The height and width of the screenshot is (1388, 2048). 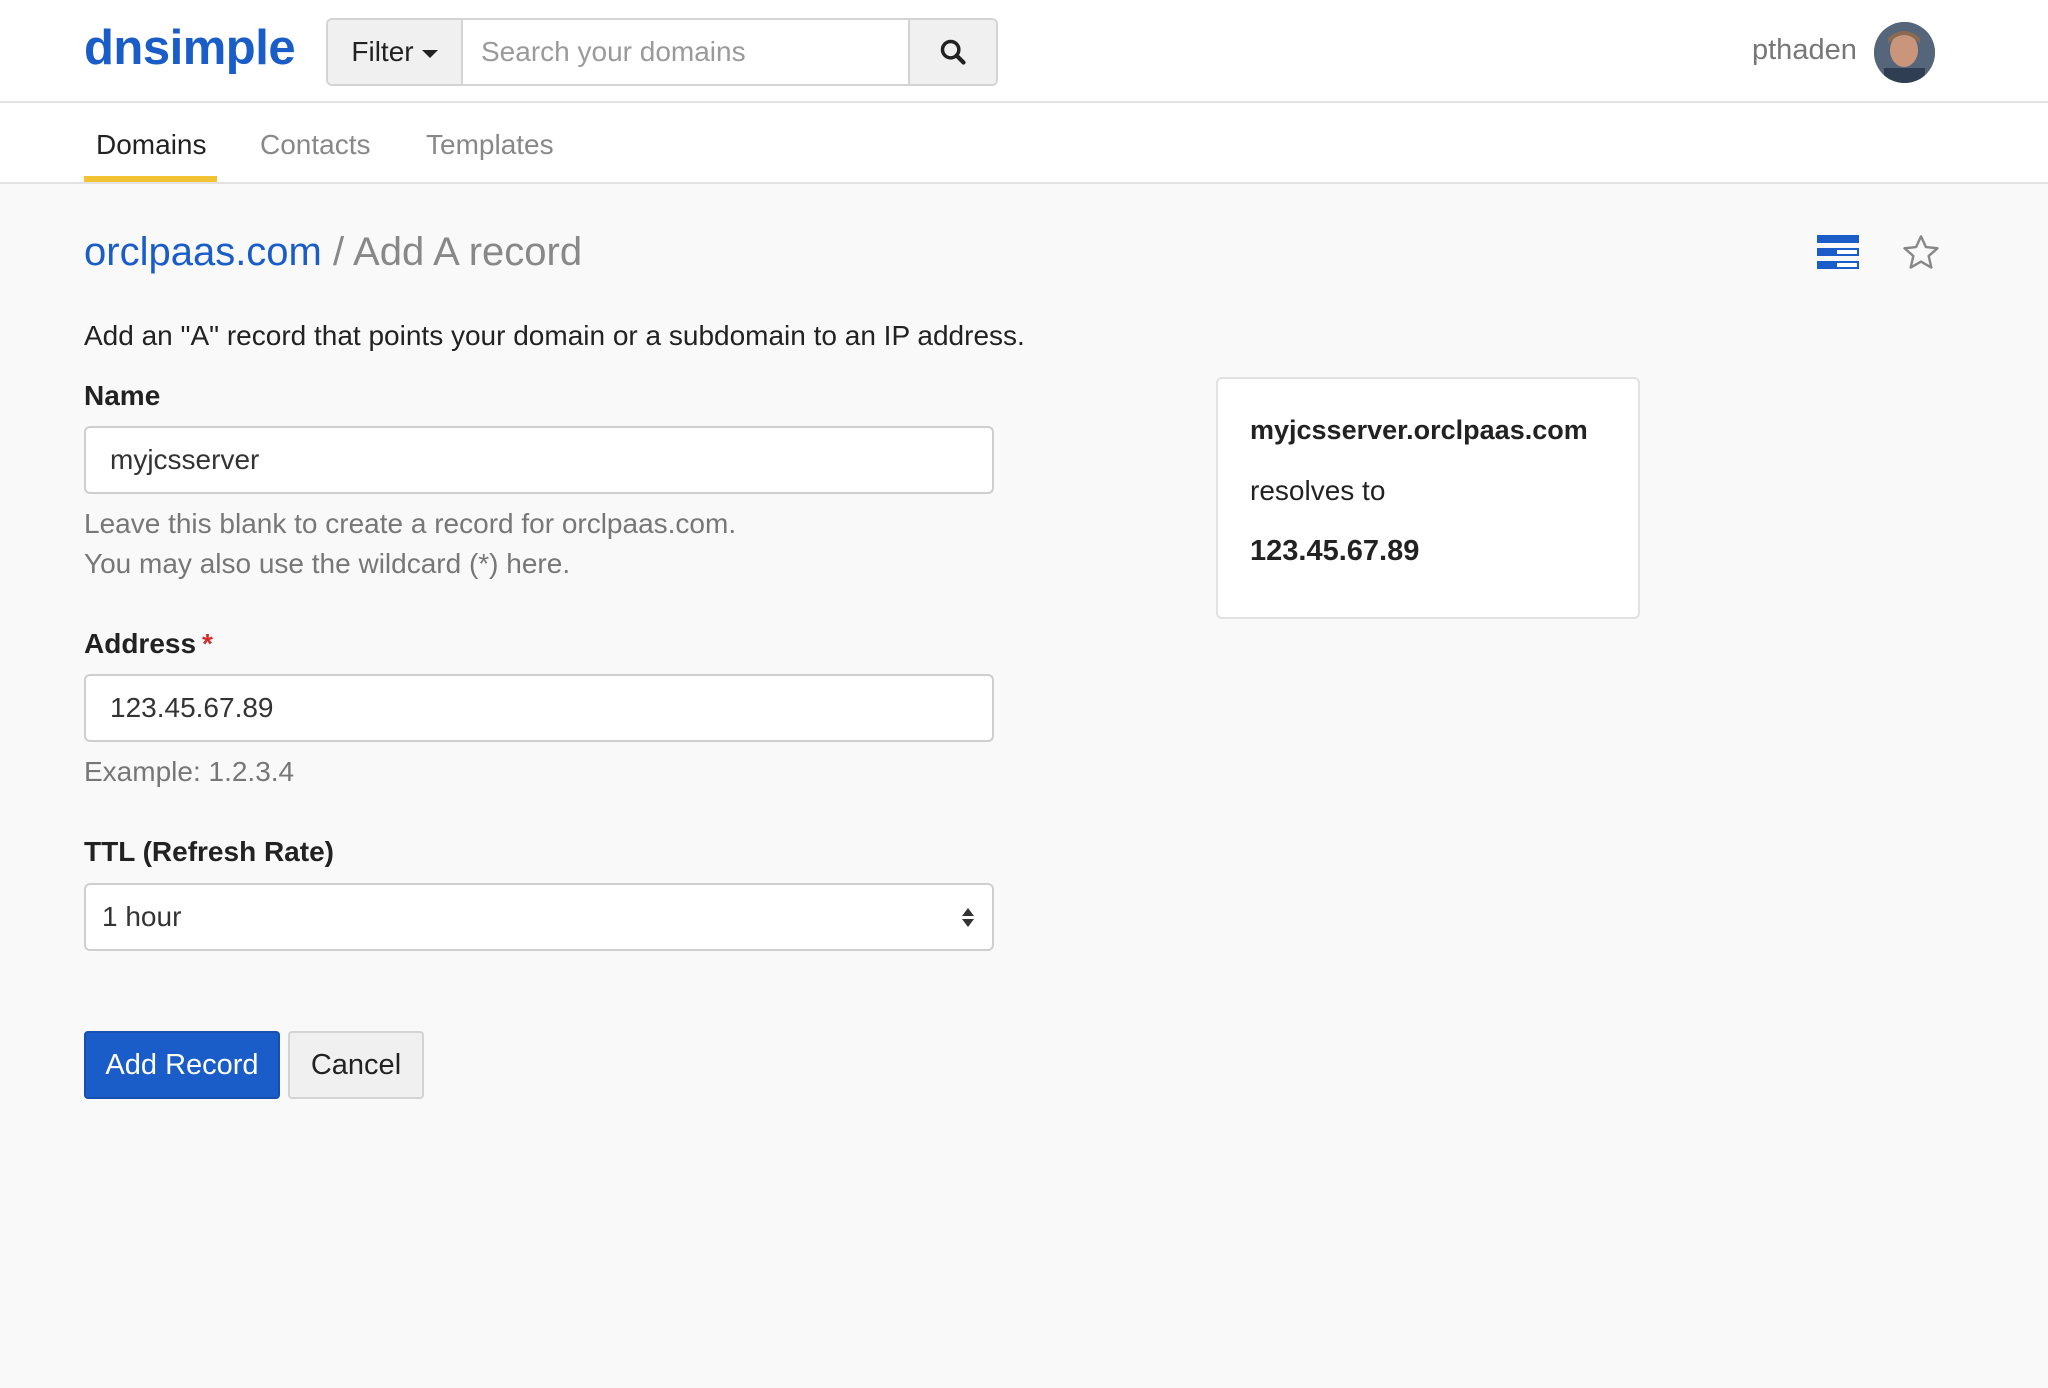 I want to click on page-title: Add A record, so click(x=468, y=252).